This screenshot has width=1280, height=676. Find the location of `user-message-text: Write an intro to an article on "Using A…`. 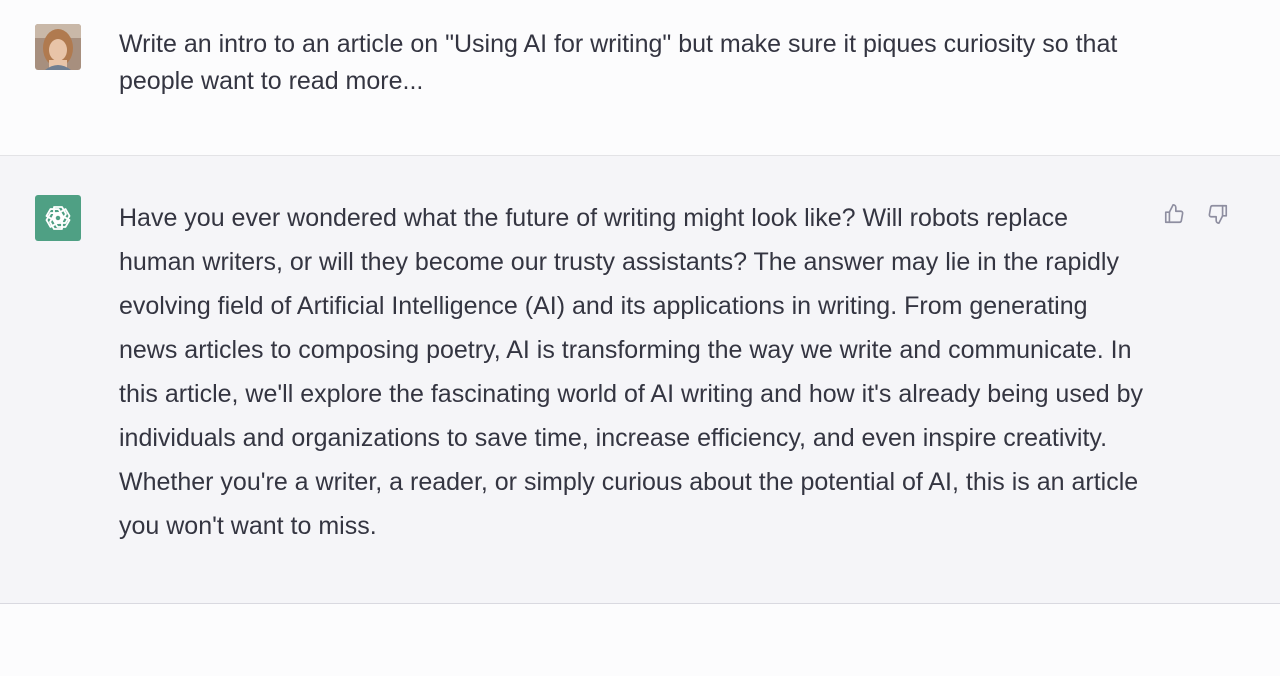

user-message-text: Write an intro to an article on "Using A… is located at coordinates (618, 62).